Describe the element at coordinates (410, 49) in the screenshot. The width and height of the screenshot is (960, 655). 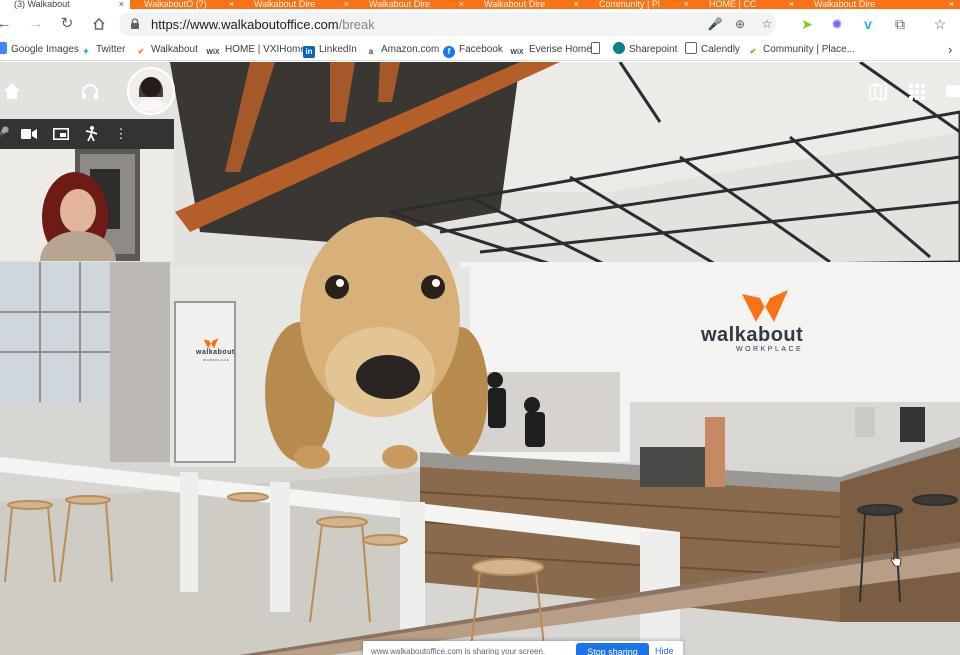
I see `bookmark-label: Amazon.com` at that location.